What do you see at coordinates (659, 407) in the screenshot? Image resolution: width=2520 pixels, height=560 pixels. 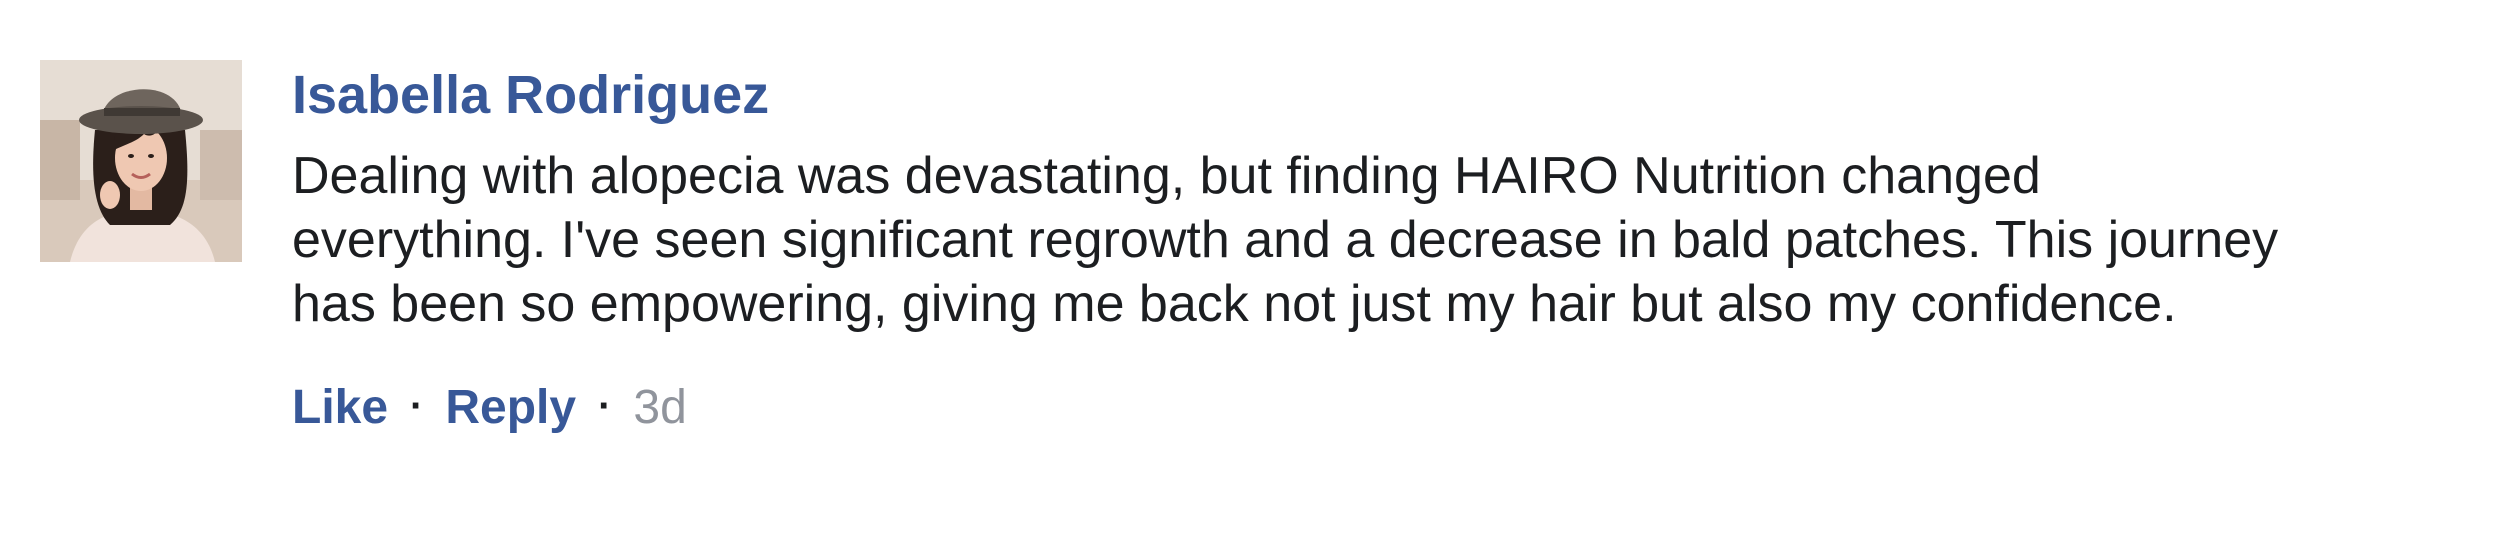 I see `comment-timestamp: 3d` at bounding box center [659, 407].